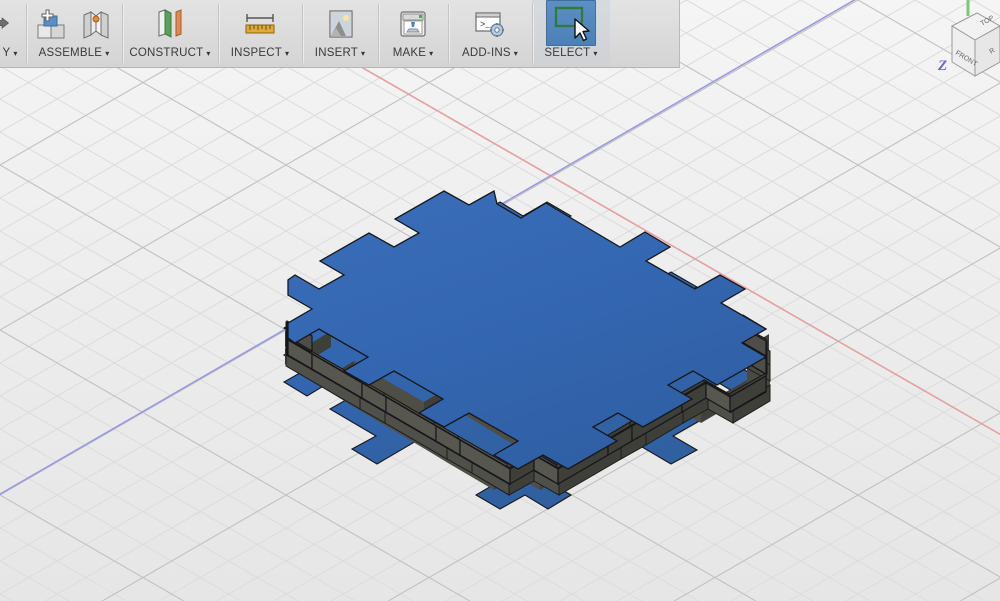 This screenshot has height=601, width=1000. I want to click on toolbar-group-make: MAKE ▾, so click(413, 33).